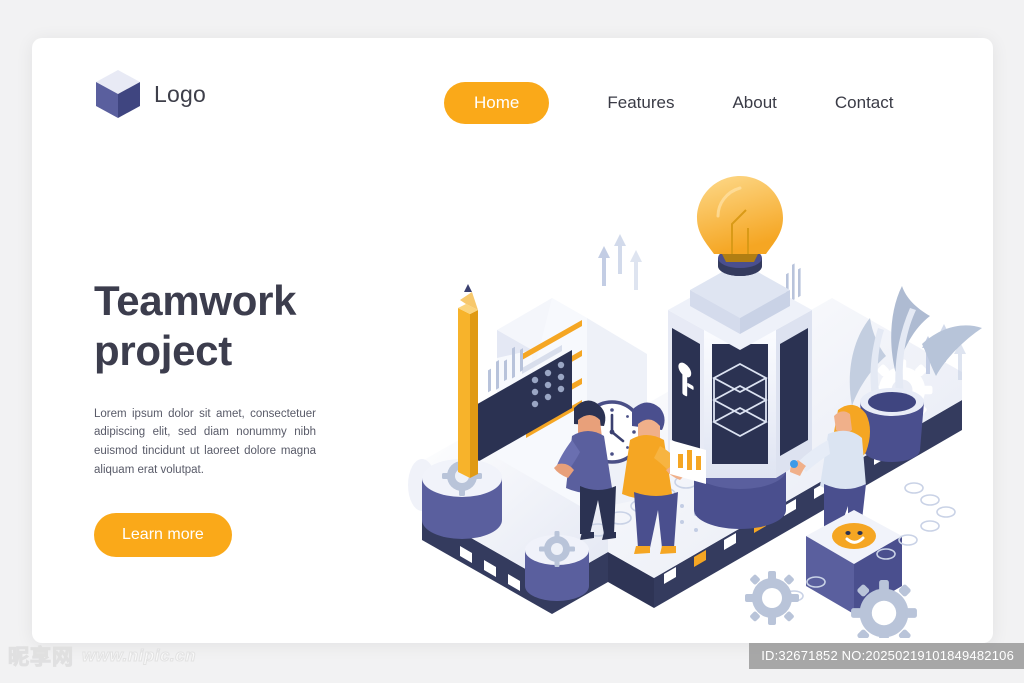 The width and height of the screenshot is (1024, 683). Describe the element at coordinates (640, 103) in the screenshot. I see `nav-item-features: Features` at that location.